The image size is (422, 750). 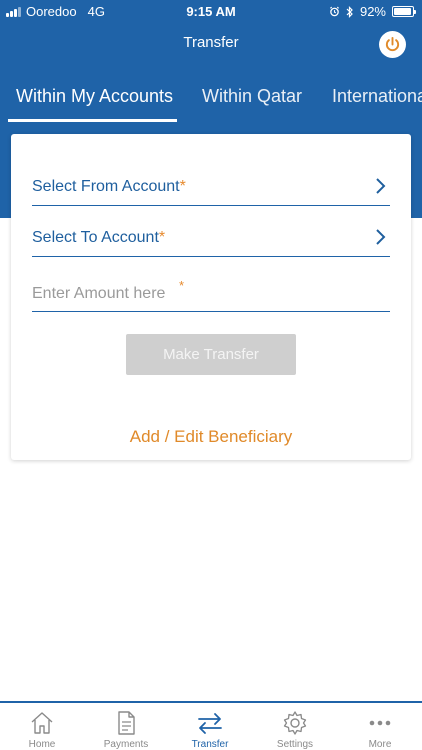 What do you see at coordinates (126, 744) in the screenshot?
I see `nav-payments-label: Payments` at bounding box center [126, 744].